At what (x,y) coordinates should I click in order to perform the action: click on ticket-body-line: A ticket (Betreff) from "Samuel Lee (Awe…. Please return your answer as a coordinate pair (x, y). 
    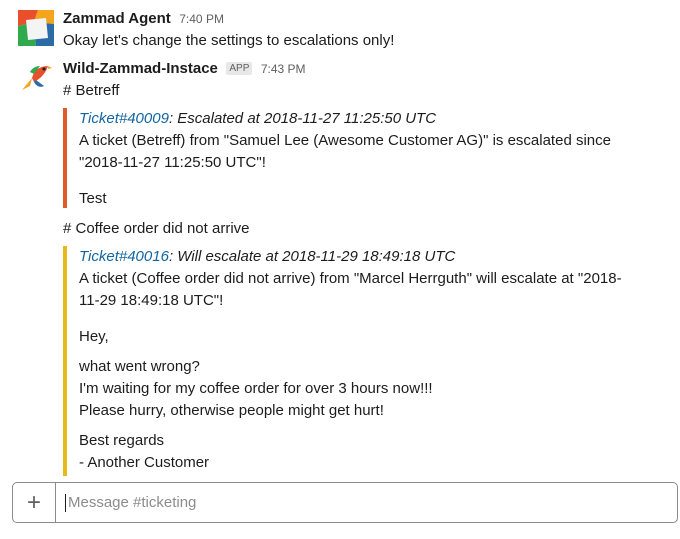
    Looking at the image, I should click on (345, 140).